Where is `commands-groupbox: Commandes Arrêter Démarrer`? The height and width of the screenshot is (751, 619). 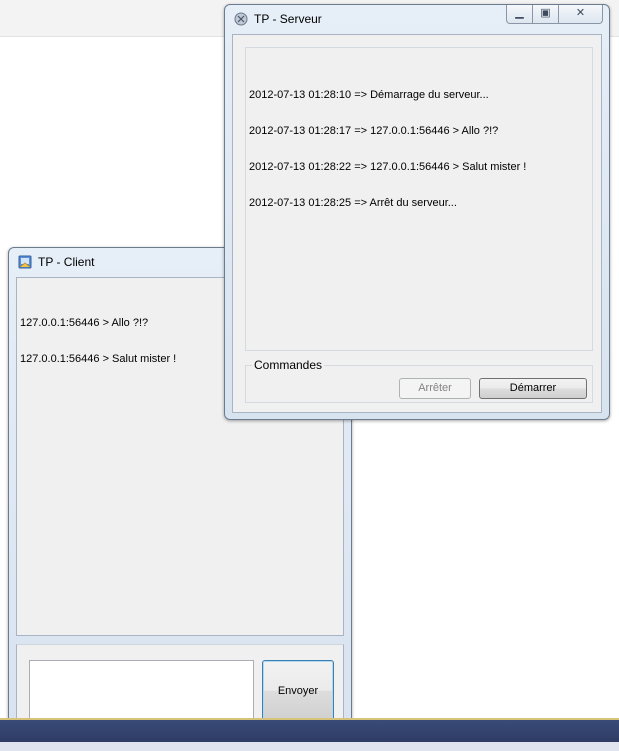
commands-groupbox: Commandes Arrêter Démarrer is located at coordinates (419, 380).